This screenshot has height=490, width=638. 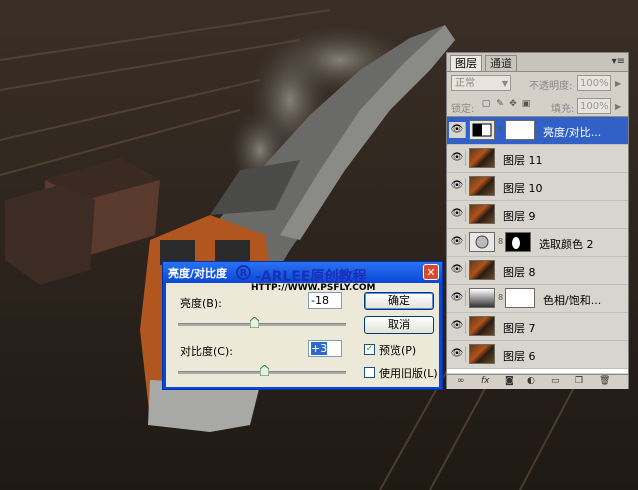 I want to click on chevron-down-icon: ▼, so click(x=504, y=83).